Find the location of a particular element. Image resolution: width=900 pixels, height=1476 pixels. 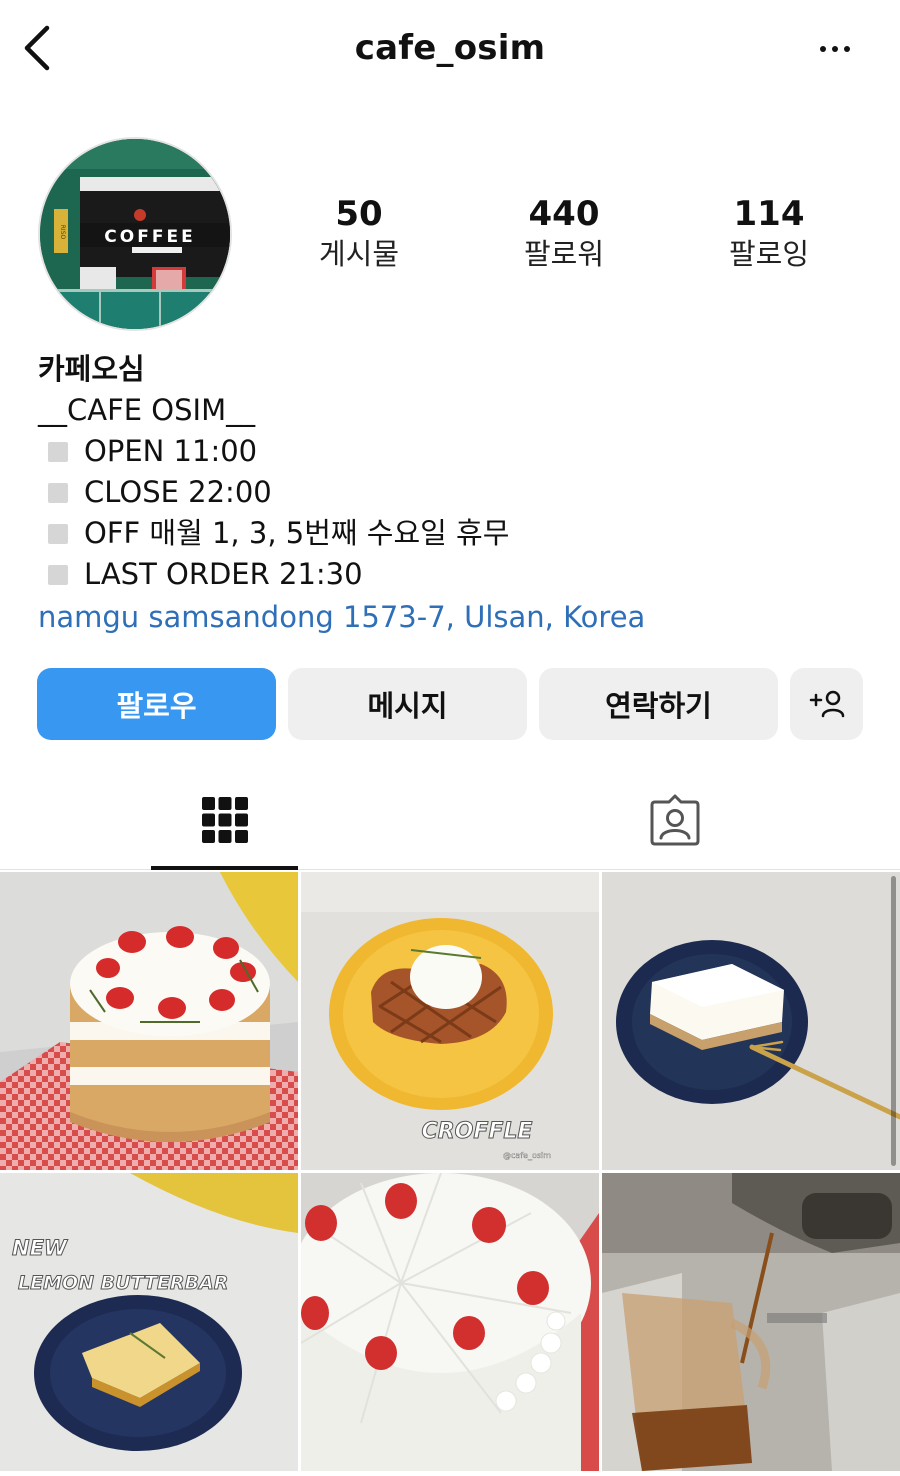

profile-stats: 50 게시물 440 팔로워 114 팔로잉 is located at coordinates (566, 237).